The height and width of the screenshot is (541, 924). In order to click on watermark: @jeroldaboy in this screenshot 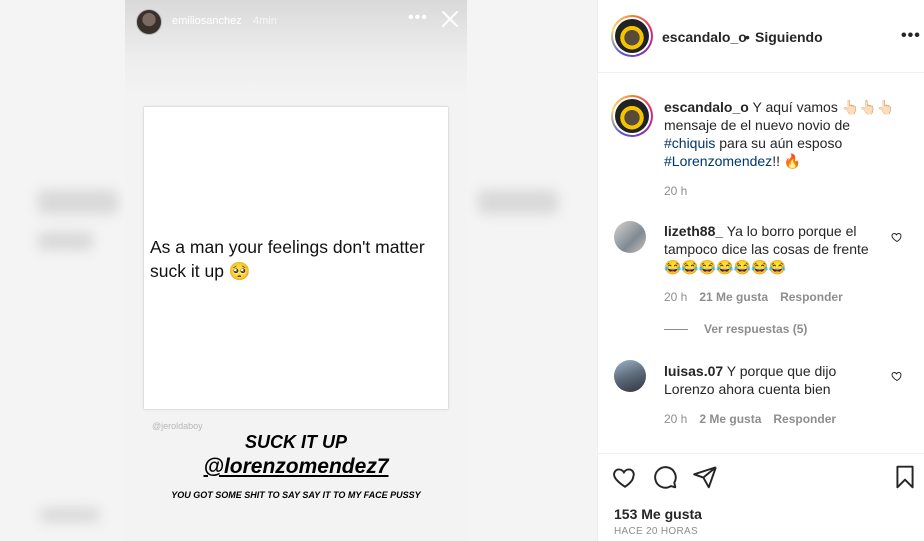, I will do `click(177, 426)`.